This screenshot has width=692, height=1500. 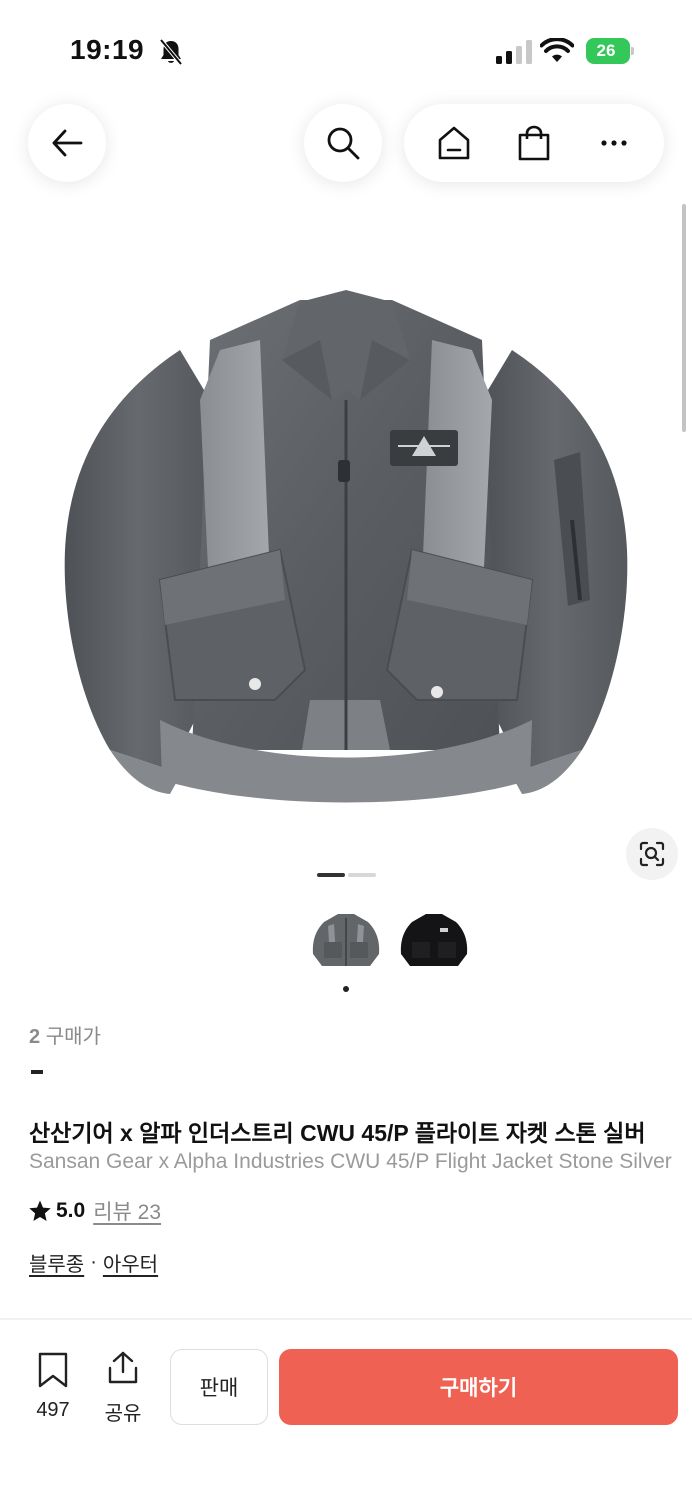 What do you see at coordinates (53, 1370) in the screenshot?
I see `bookmark-icon` at bounding box center [53, 1370].